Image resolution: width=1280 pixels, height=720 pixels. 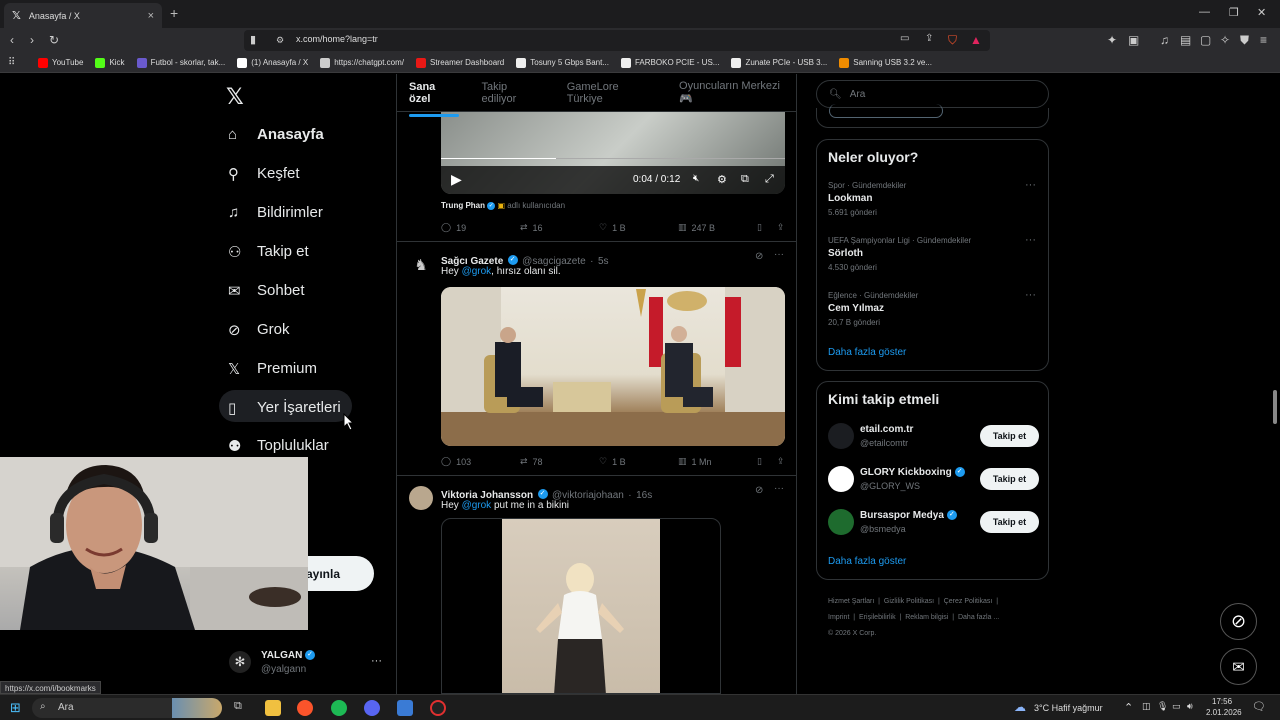 I want to click on trends-show-more: Daha fazla göster, so click(x=867, y=352).